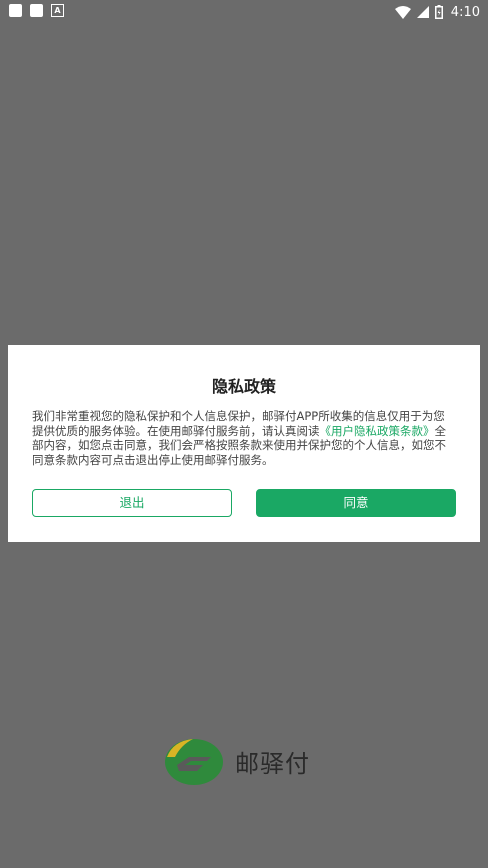 This screenshot has width=488, height=868. I want to click on brand-logo-icon, so click(194, 762).